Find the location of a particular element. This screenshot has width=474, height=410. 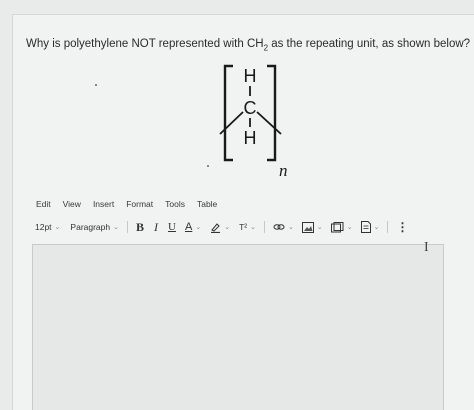

editor-menubar: Edit View Insert Format Tools Table is located at coordinates (126, 206).